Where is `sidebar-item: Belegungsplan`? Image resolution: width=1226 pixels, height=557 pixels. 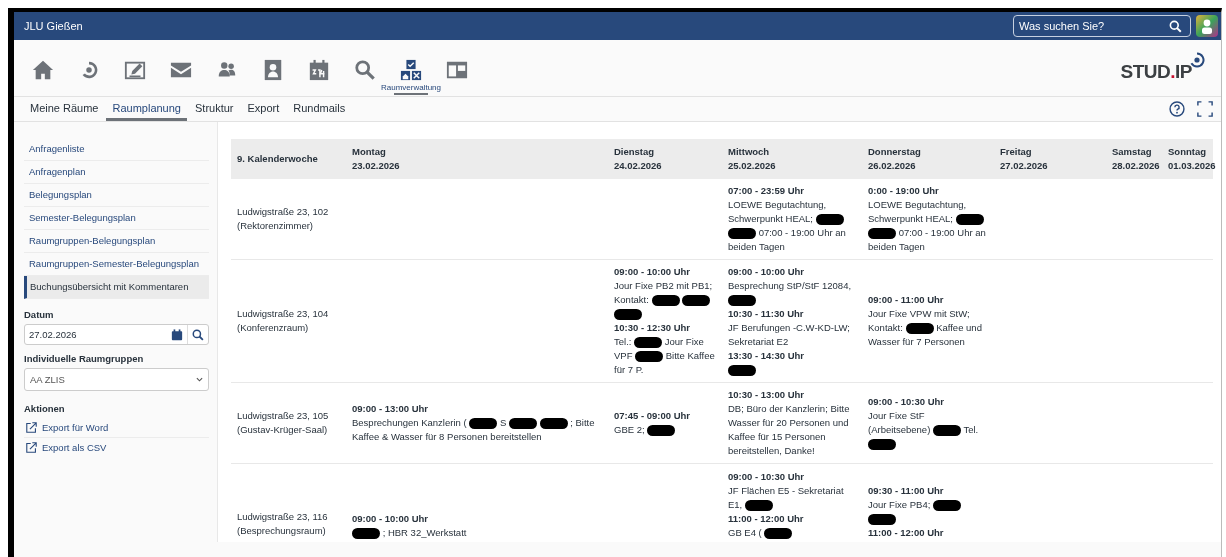
sidebar-item: Belegungsplan is located at coordinates (116, 195).